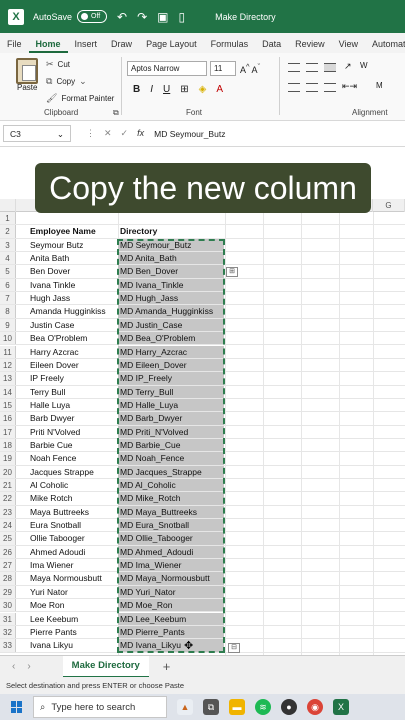  Describe the element at coordinates (8, 645) in the screenshot. I see `row-header: 33` at that location.